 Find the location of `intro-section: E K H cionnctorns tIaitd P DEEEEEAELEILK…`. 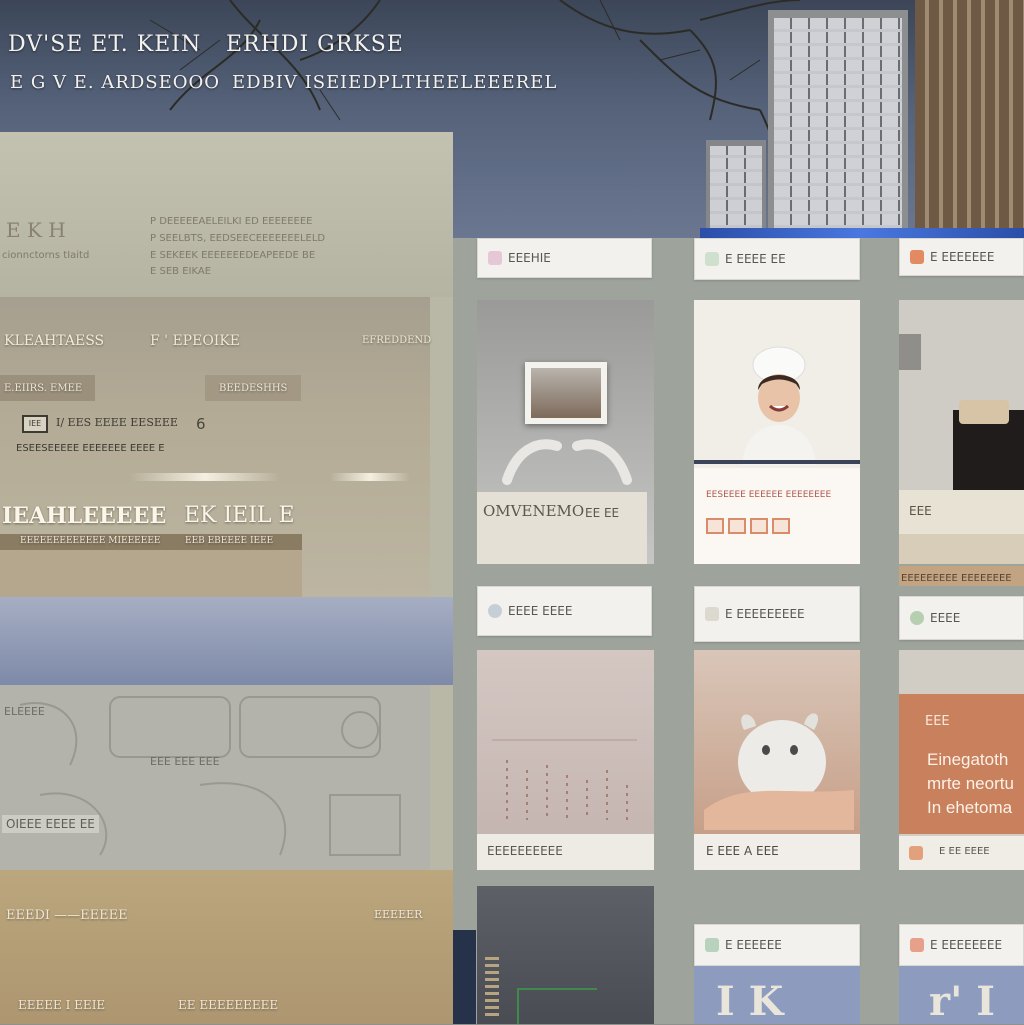

intro-section: E K H cionnctorns tIaitd P DEEEEEAELEILK… is located at coordinates (226, 214).